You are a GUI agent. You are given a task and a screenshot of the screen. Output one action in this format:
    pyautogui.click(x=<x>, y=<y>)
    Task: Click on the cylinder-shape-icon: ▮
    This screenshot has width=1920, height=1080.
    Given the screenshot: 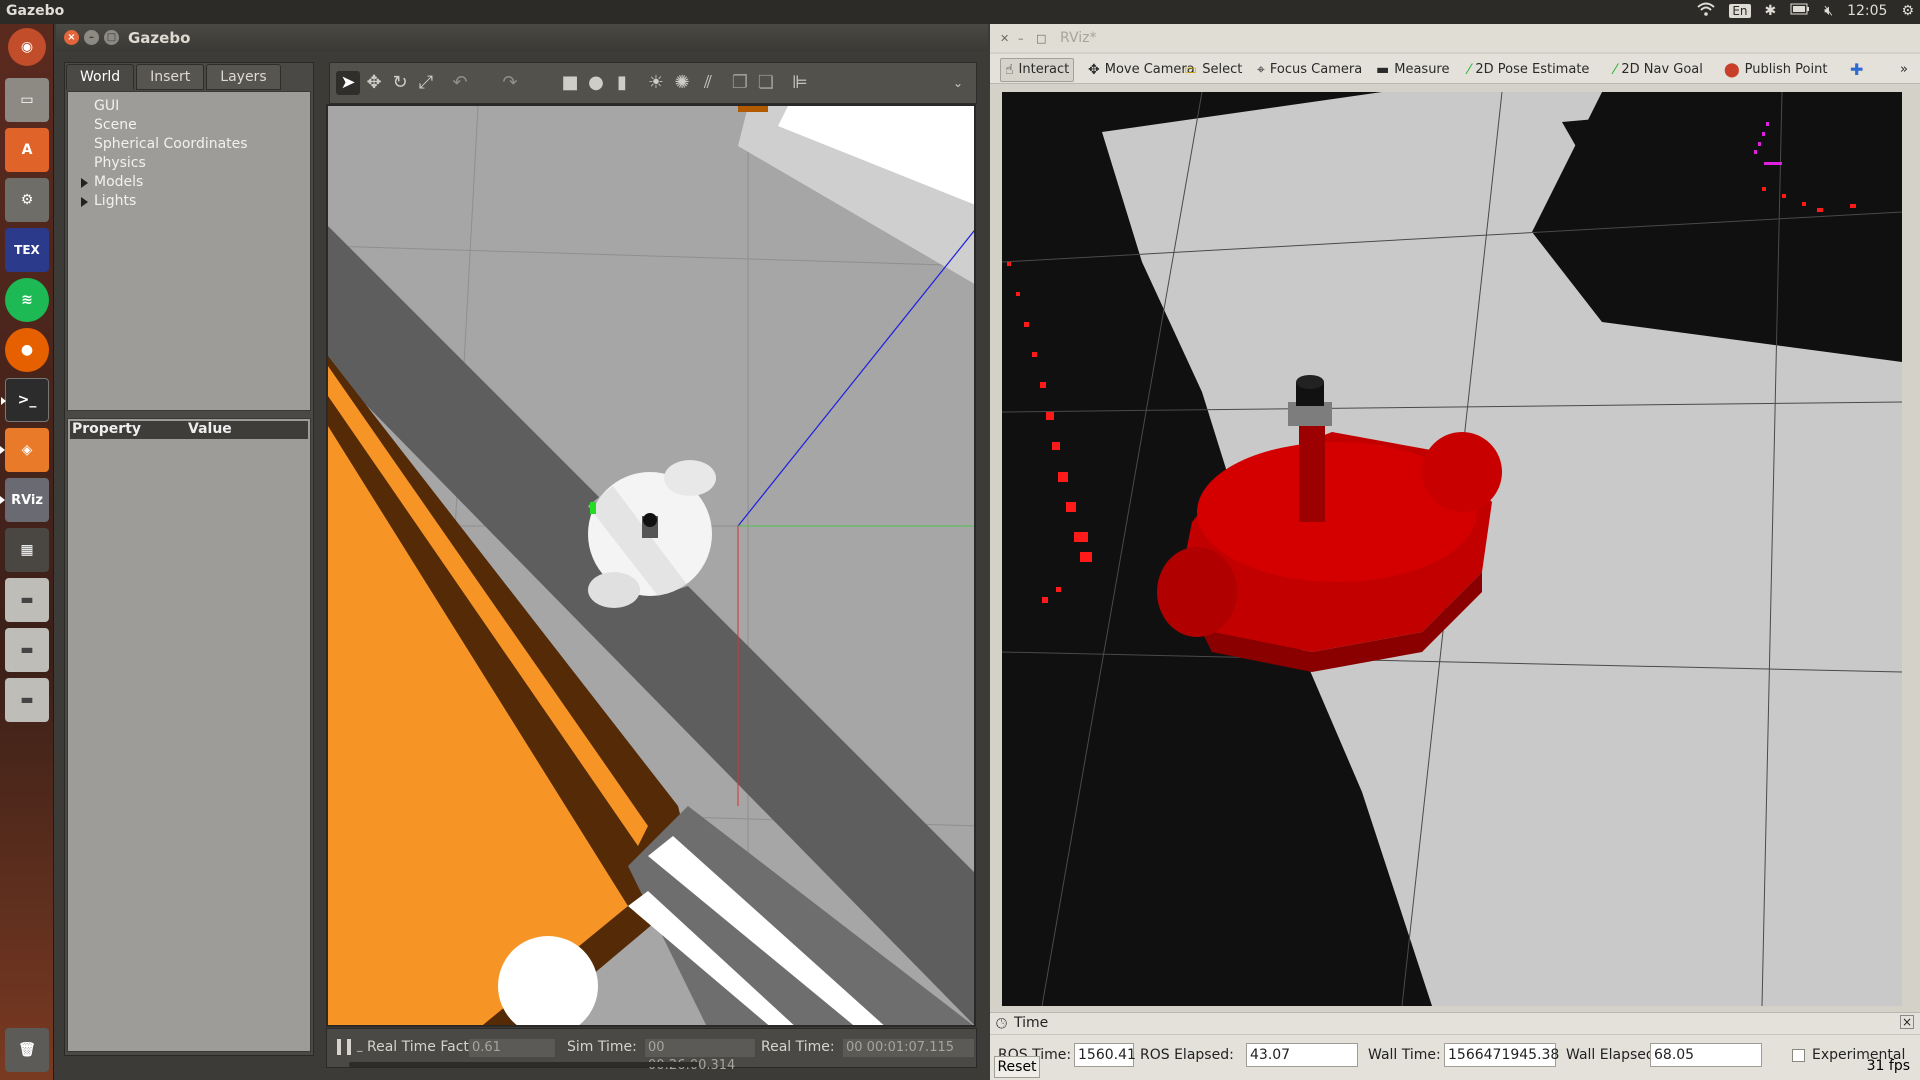 What is the action you would take?
    pyautogui.click(x=622, y=83)
    